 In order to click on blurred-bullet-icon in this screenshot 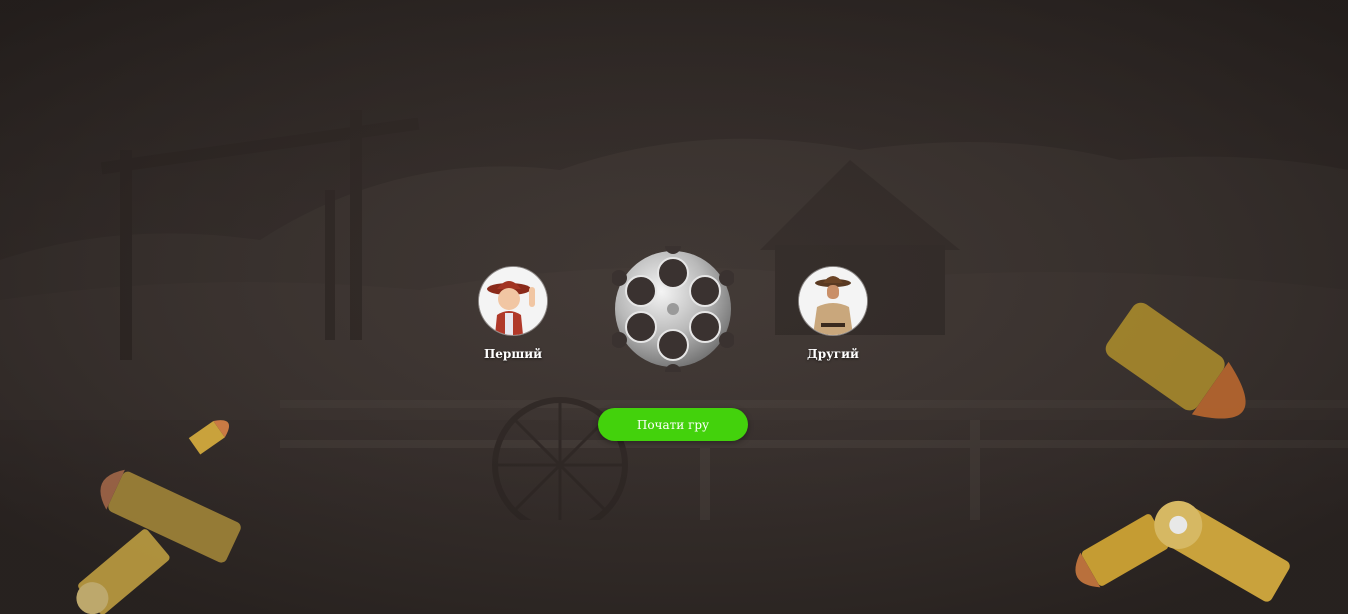, I will do `click(158, 541)`.